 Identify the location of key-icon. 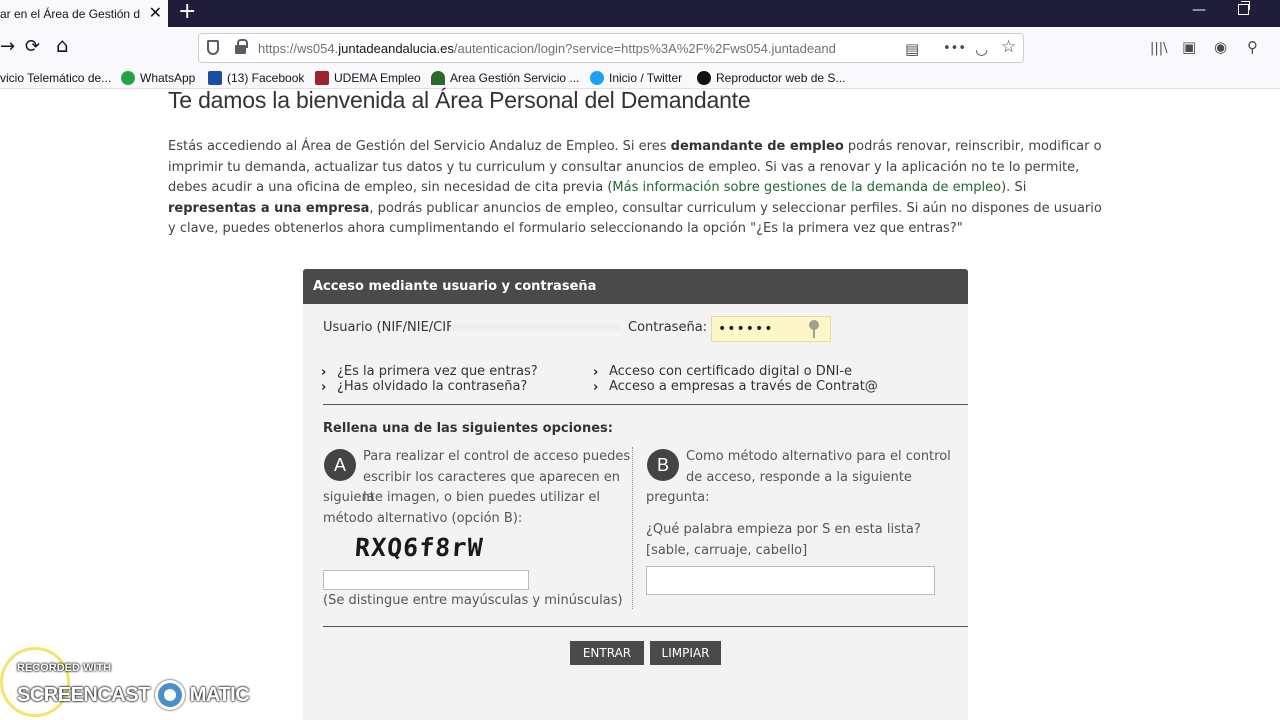
(814, 329).